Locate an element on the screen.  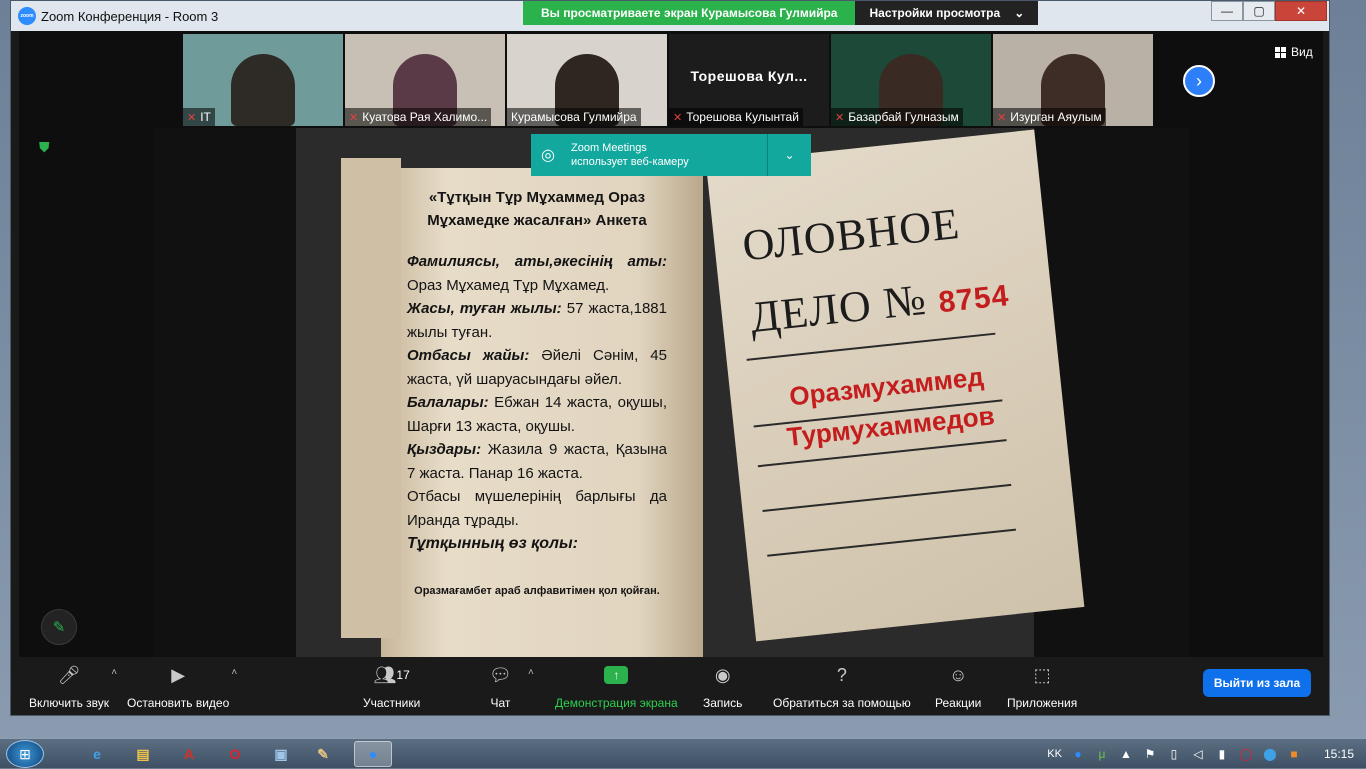
questionnaire-value: Ораз Мұхамед Тұр Мұхамед. is located at coordinates (508, 285).